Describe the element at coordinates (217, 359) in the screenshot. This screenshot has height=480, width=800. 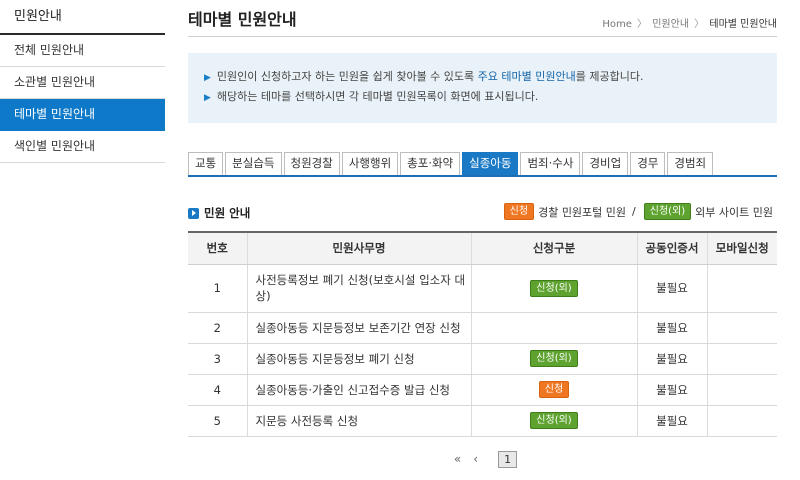
I see `cell-number: 3` at that location.